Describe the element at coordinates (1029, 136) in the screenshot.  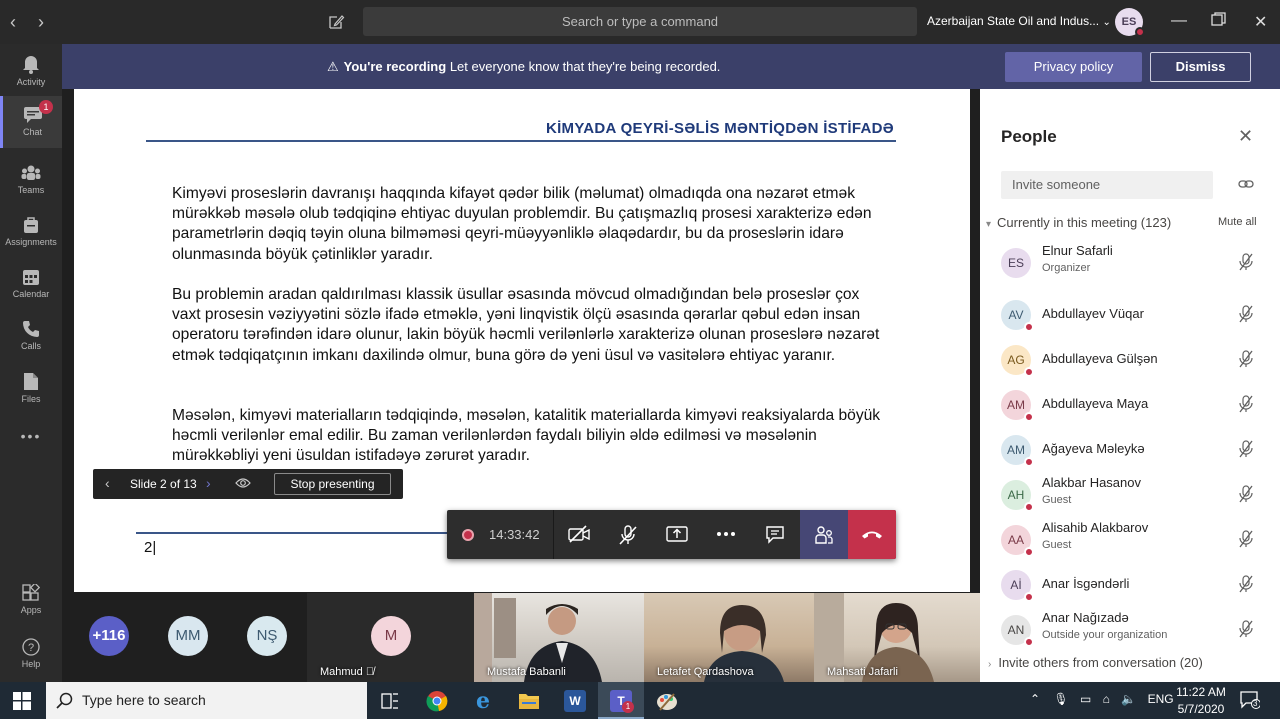
I see `panel-title: People` at that location.